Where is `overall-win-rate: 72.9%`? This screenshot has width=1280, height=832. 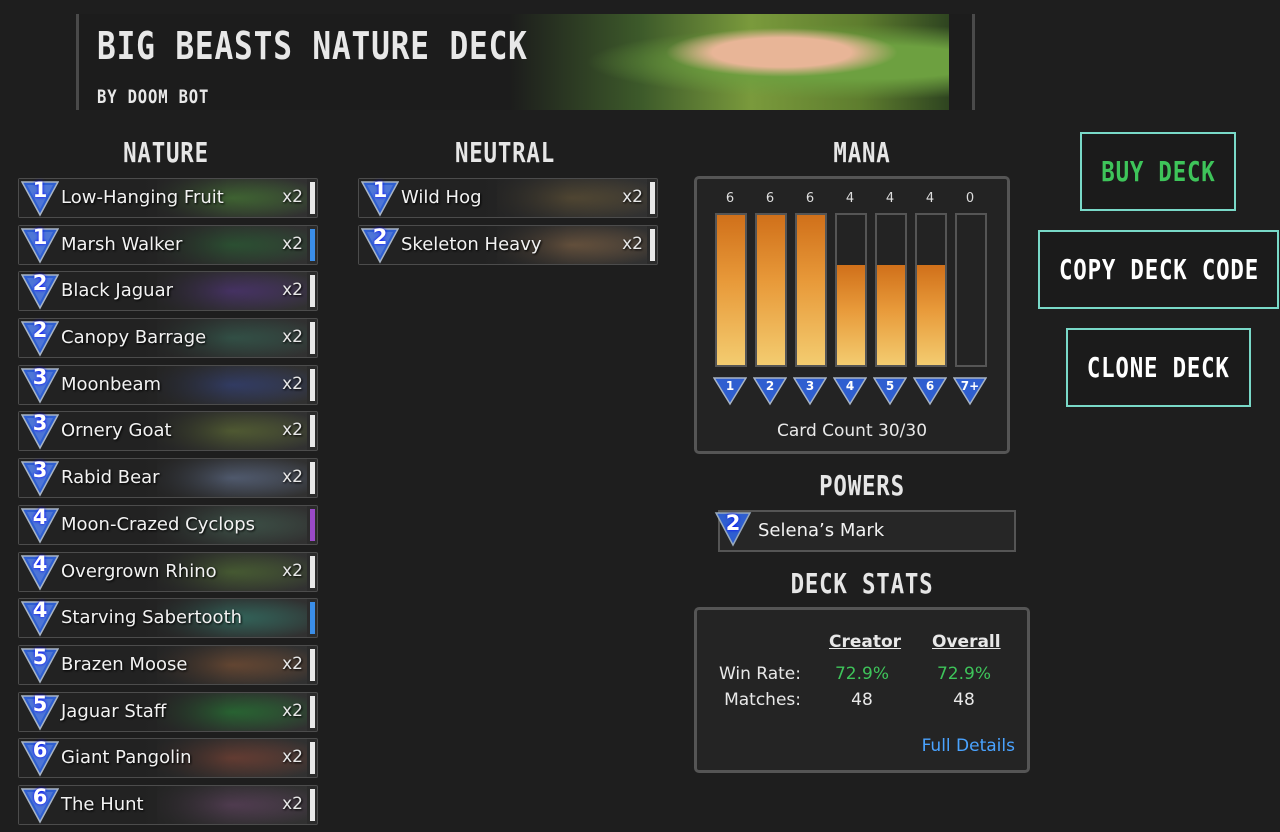
overall-win-rate: 72.9% is located at coordinates (963, 674).